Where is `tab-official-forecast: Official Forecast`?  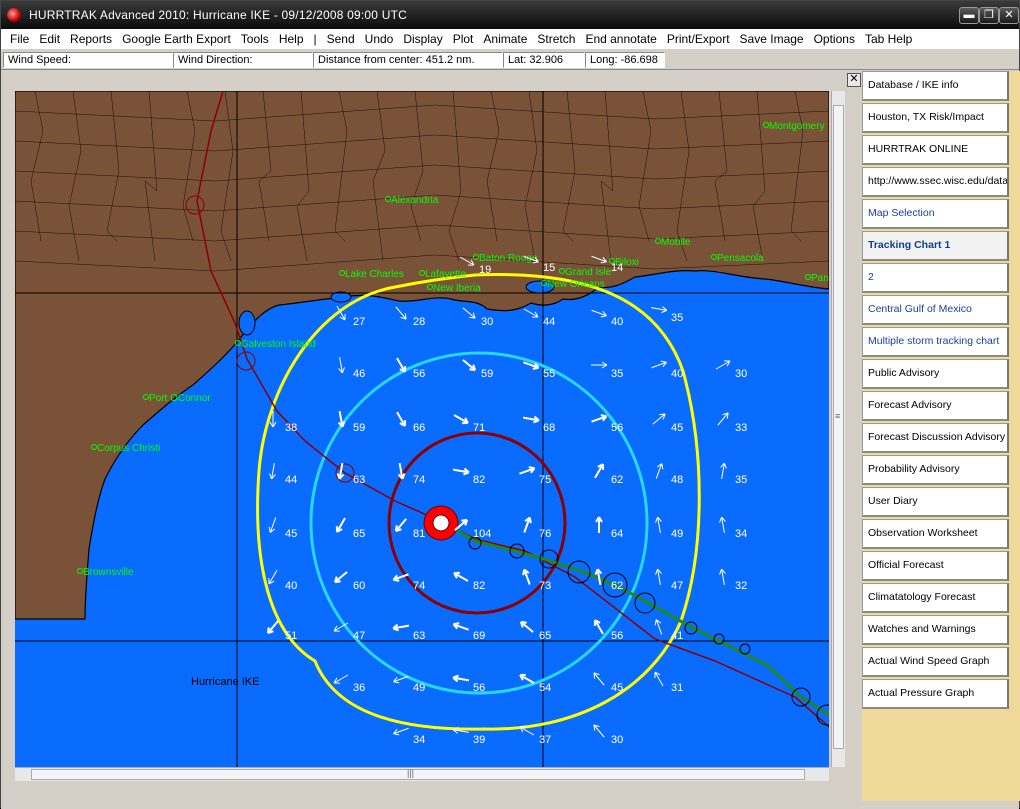
tab-official-forecast: Official Forecast is located at coordinates (935, 566).